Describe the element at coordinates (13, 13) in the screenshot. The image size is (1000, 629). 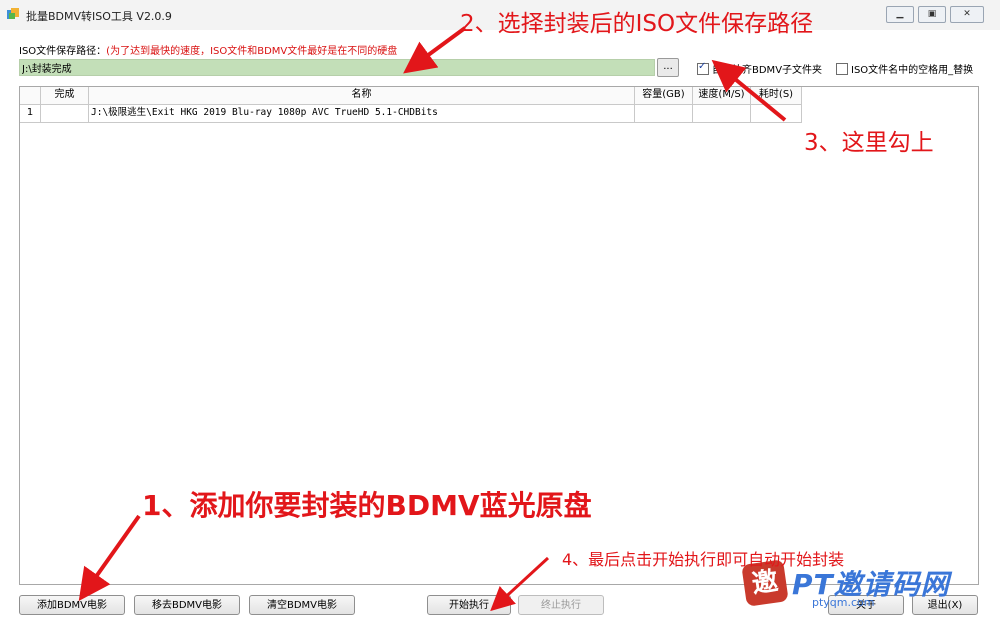
I see `app-icon` at that location.